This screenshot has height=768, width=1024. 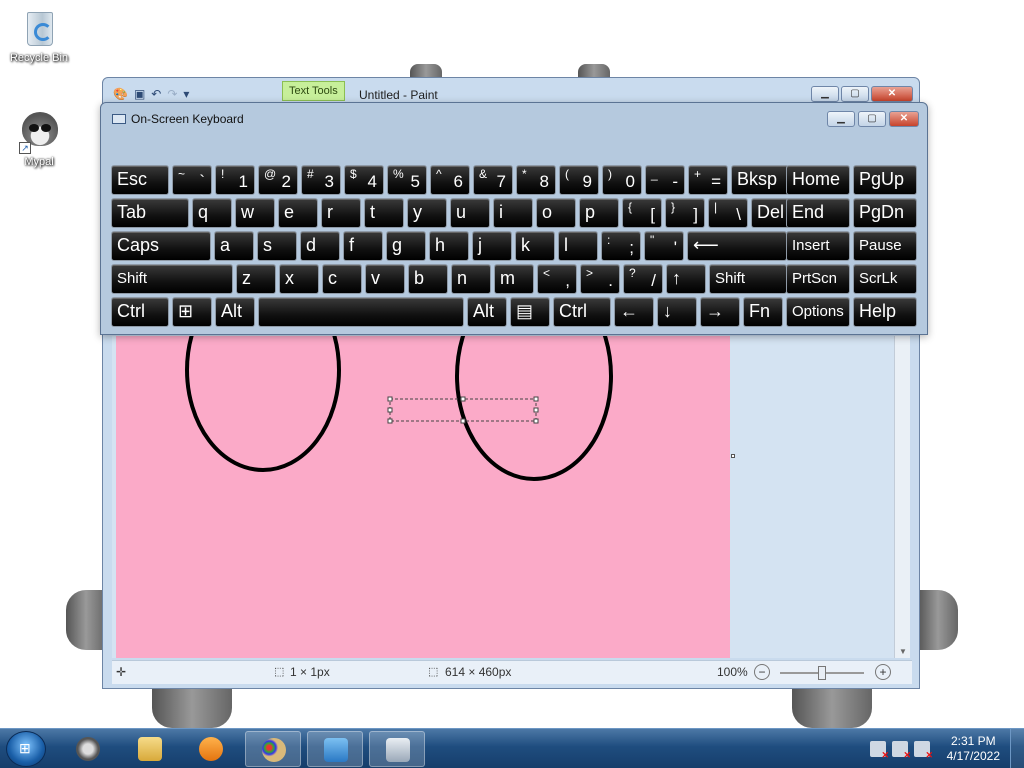 What do you see at coordinates (471, 279) in the screenshot?
I see `key-n: n` at bounding box center [471, 279].